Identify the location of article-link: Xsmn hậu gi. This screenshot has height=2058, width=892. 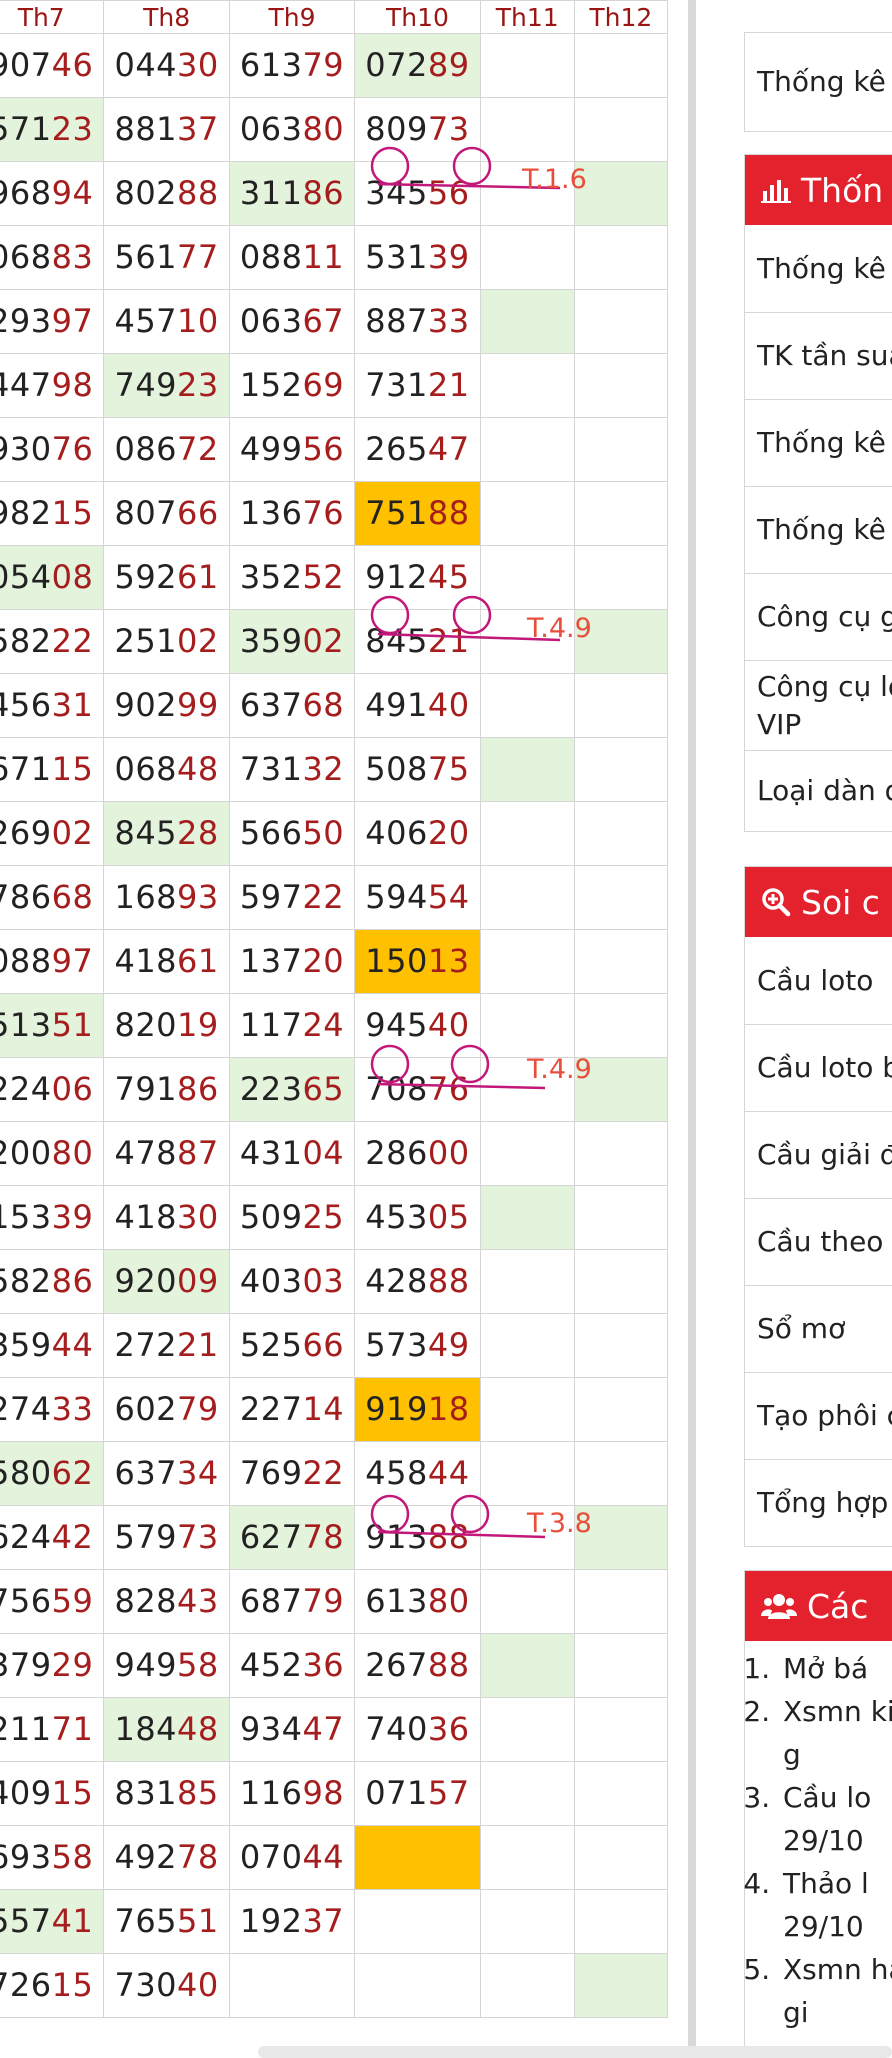
(835, 1991).